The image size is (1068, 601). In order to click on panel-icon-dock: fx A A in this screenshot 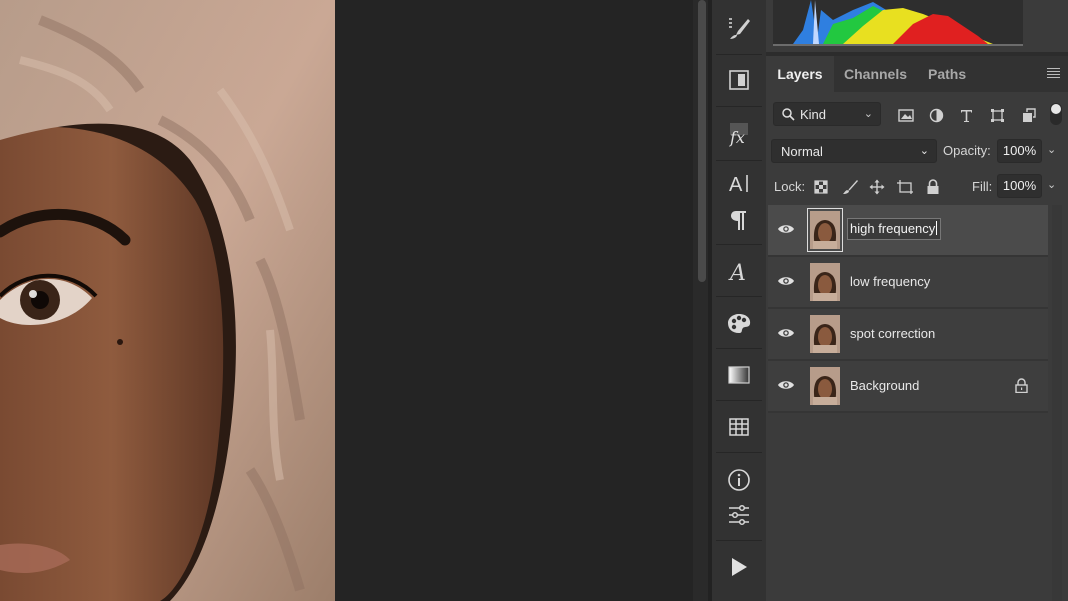, I will do `click(739, 300)`.